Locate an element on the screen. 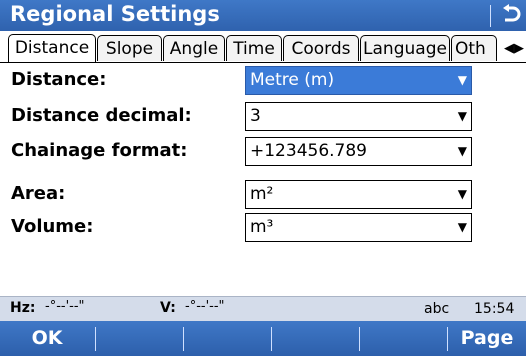 The image size is (526, 356). softkey-f5 is located at coordinates (403, 338).